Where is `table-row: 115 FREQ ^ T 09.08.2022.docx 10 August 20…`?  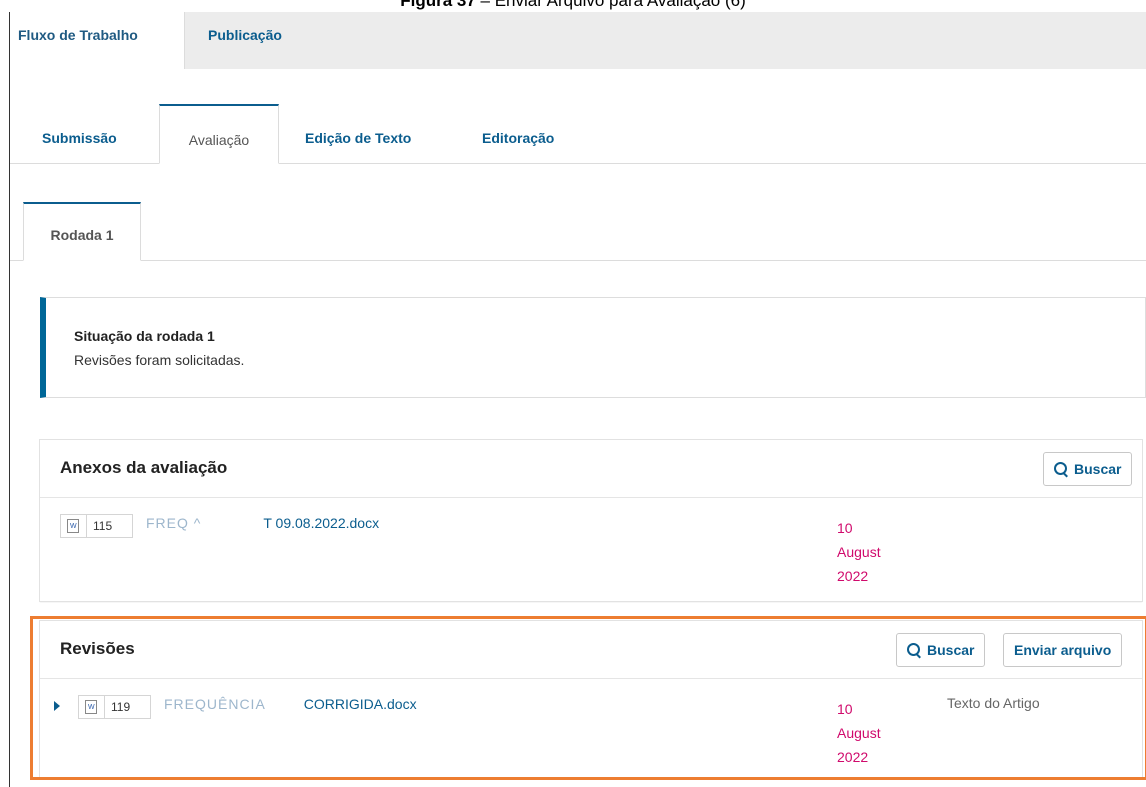 table-row: 115 FREQ ^ T 09.08.2022.docx 10 August 20… is located at coordinates (591, 550).